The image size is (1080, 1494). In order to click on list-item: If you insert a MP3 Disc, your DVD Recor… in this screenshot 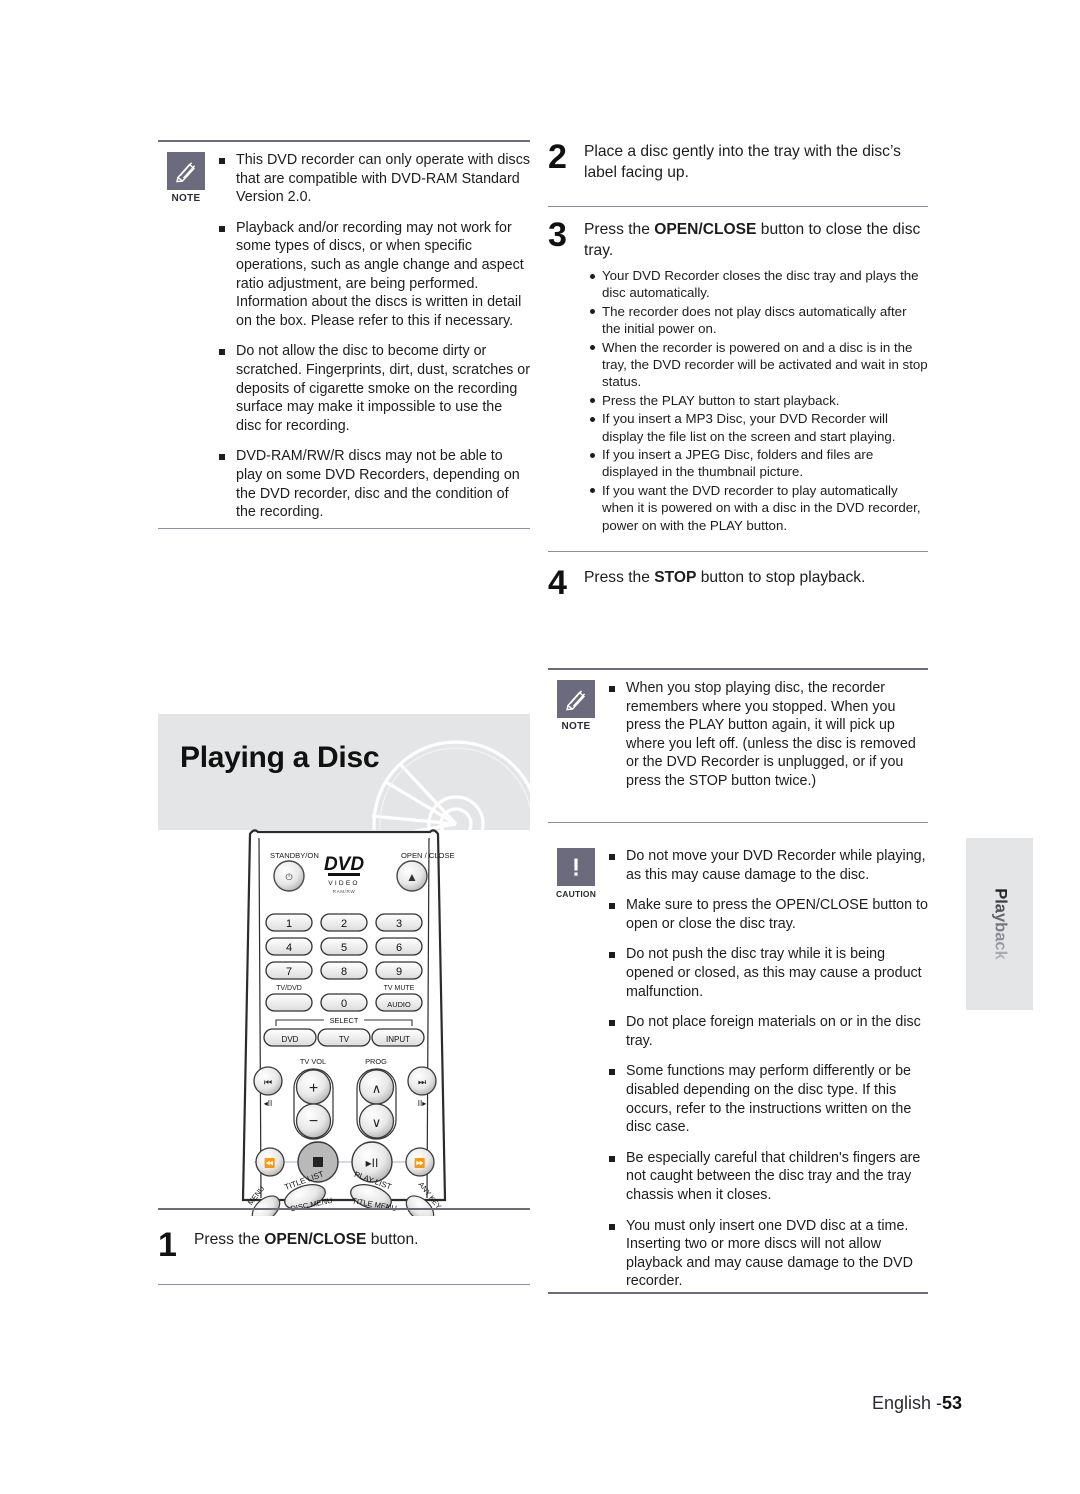, I will do `click(758, 427)`.